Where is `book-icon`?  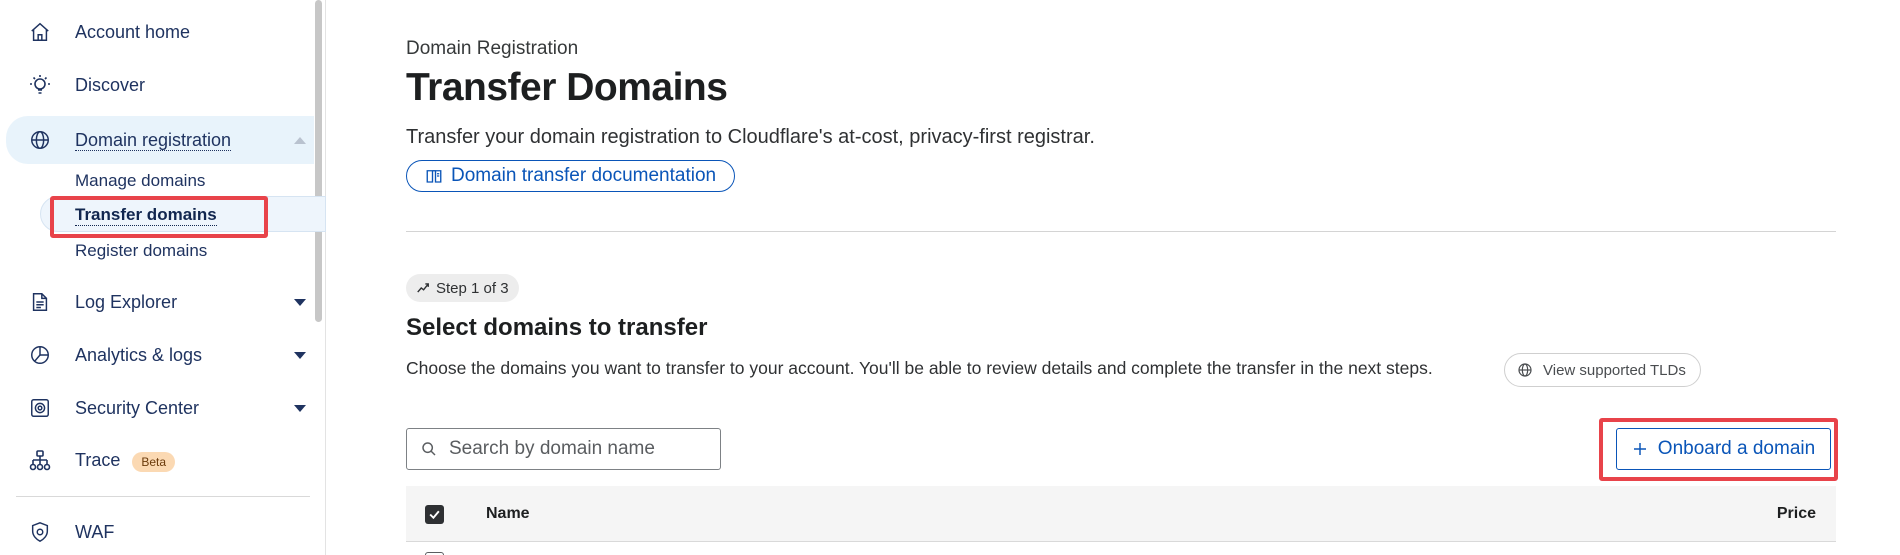
book-icon is located at coordinates (434, 176).